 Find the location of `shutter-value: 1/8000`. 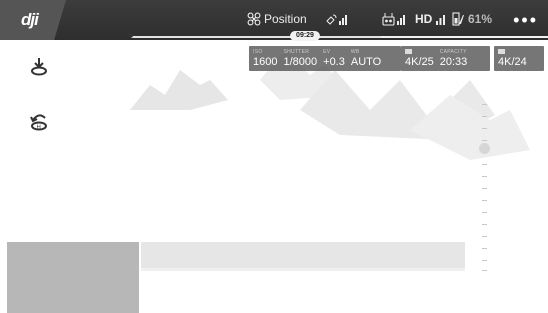

shutter-value: 1/8000 is located at coordinates (300, 62).